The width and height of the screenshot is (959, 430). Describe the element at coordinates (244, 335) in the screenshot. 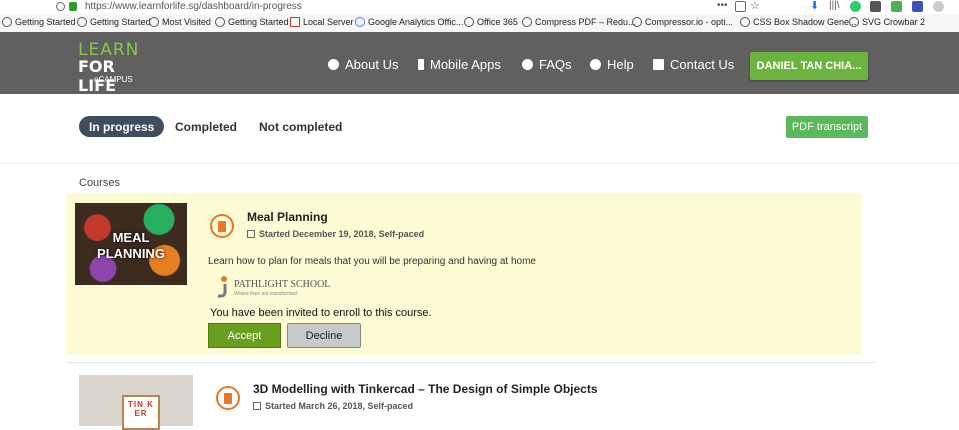

I see `accept-button: Accept` at that location.